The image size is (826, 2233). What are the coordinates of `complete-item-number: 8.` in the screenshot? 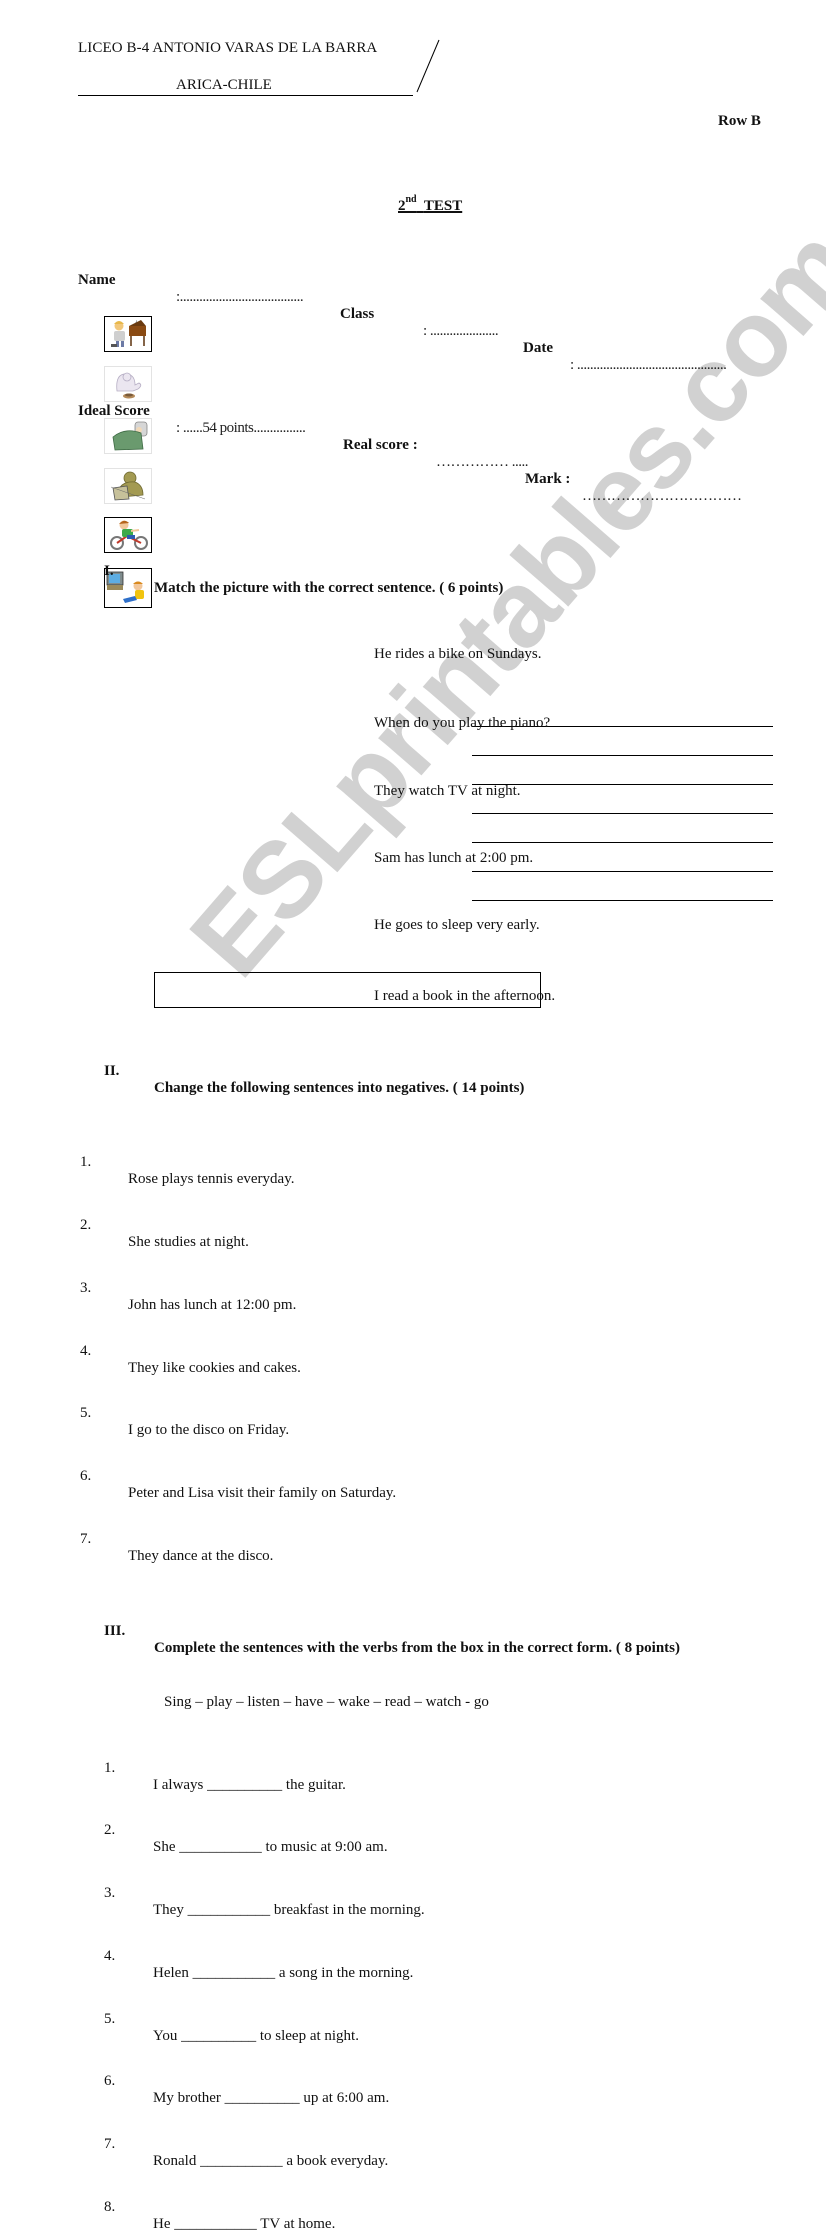 It's located at (110, 2207).